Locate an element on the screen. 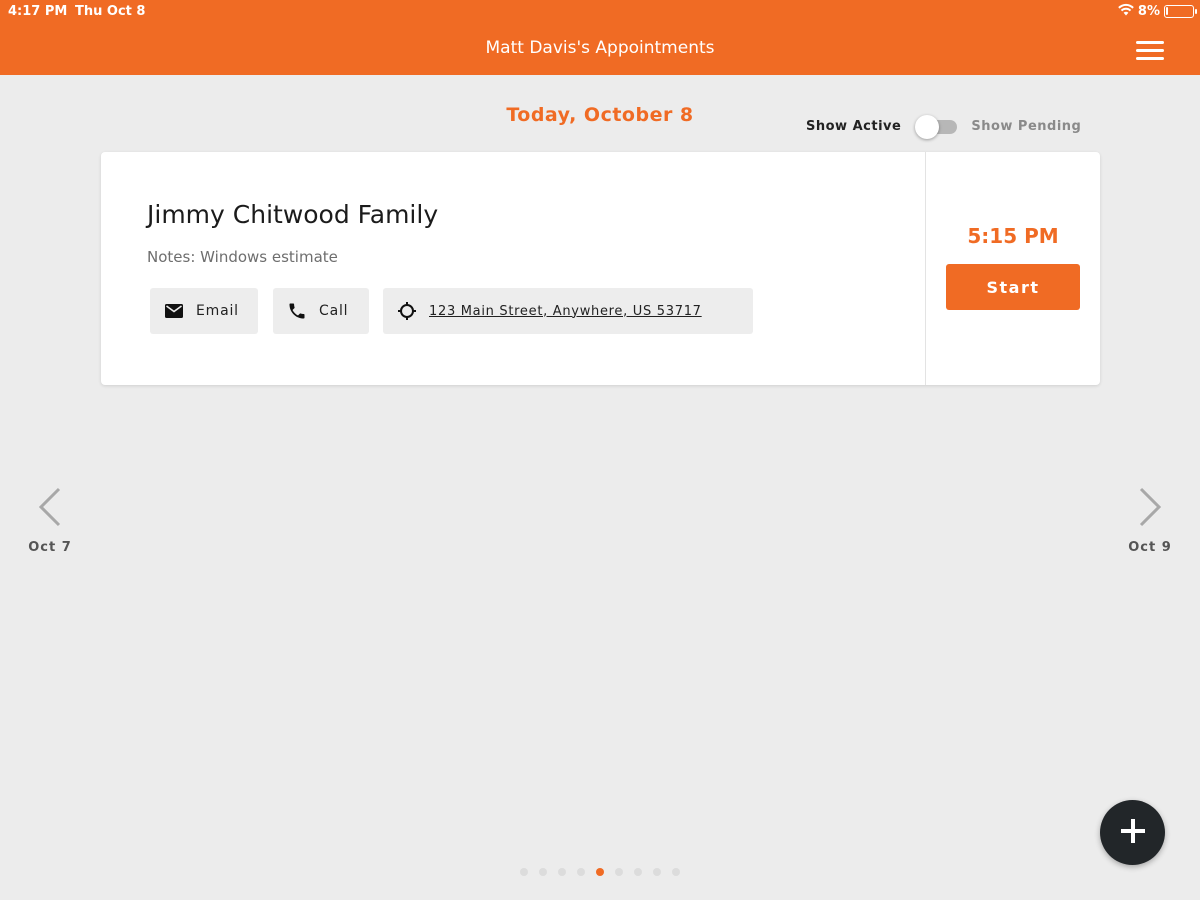 This screenshot has height=900, width=1200. add-appointment-button is located at coordinates (1132, 832).